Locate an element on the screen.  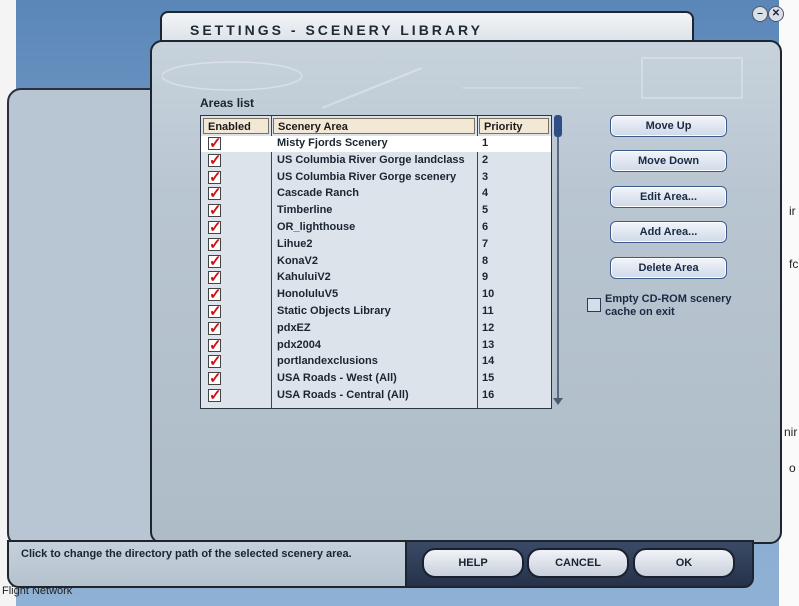
list-item: ✓ Static Objects Library 11 is located at coordinates (376, 312).